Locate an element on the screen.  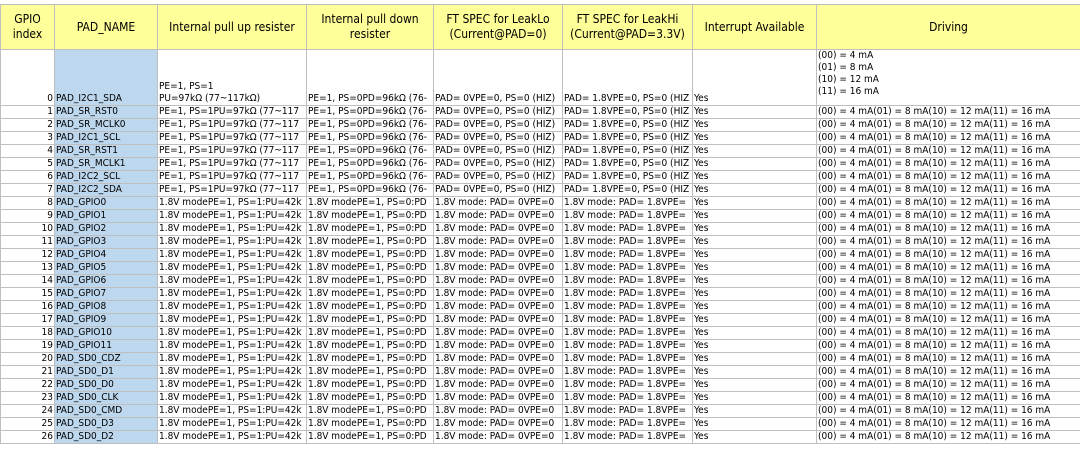
cell-index: 15 is located at coordinates (27, 294).